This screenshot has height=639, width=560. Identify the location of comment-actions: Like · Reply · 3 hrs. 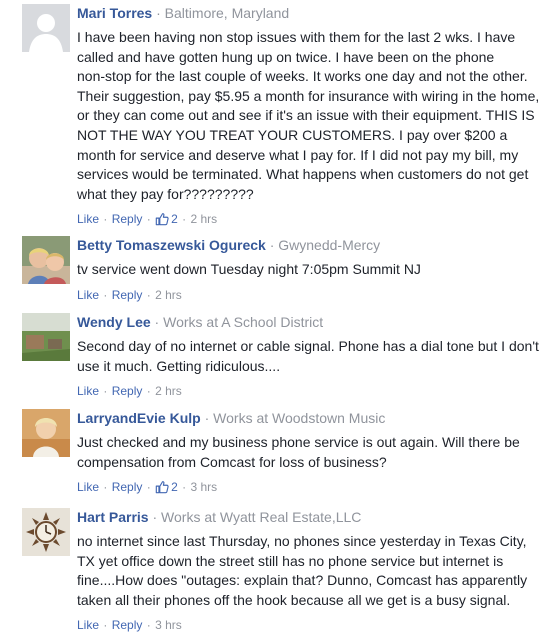
(315, 625).